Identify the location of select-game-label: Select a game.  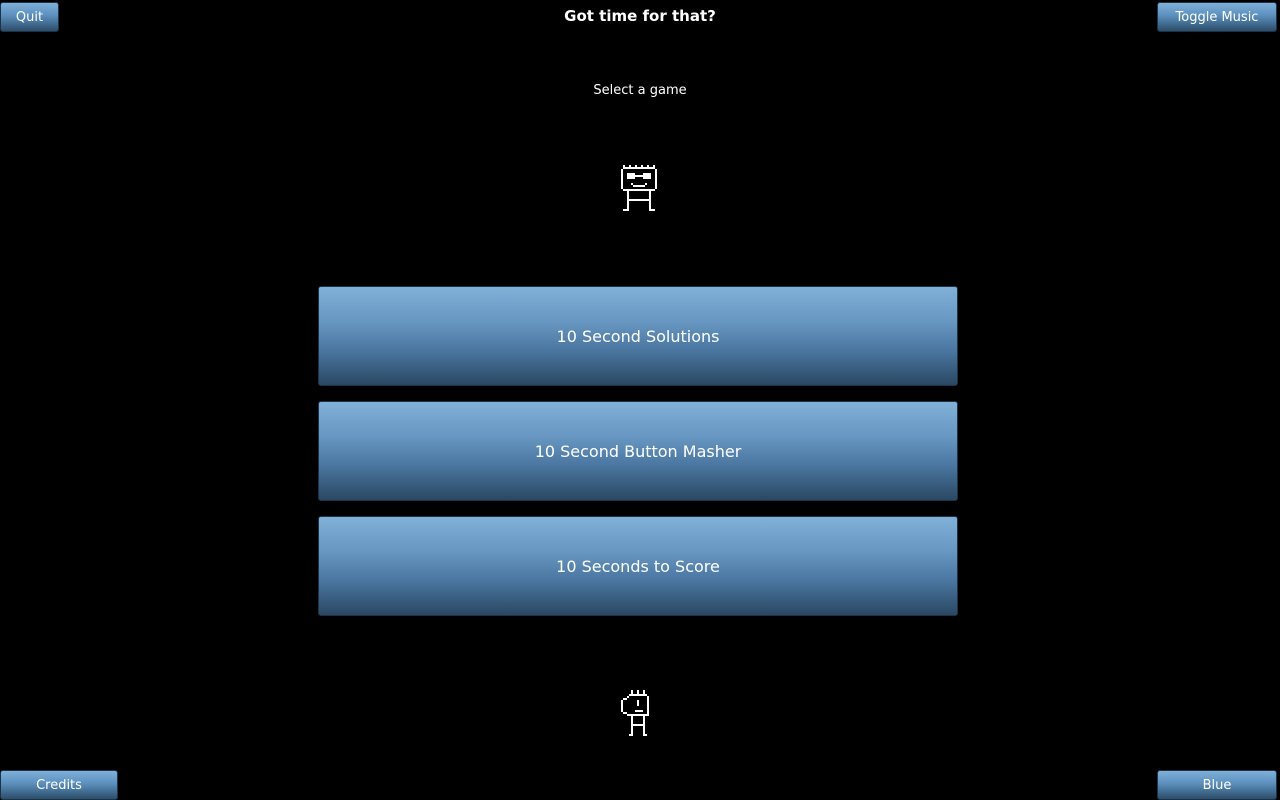
(640, 90).